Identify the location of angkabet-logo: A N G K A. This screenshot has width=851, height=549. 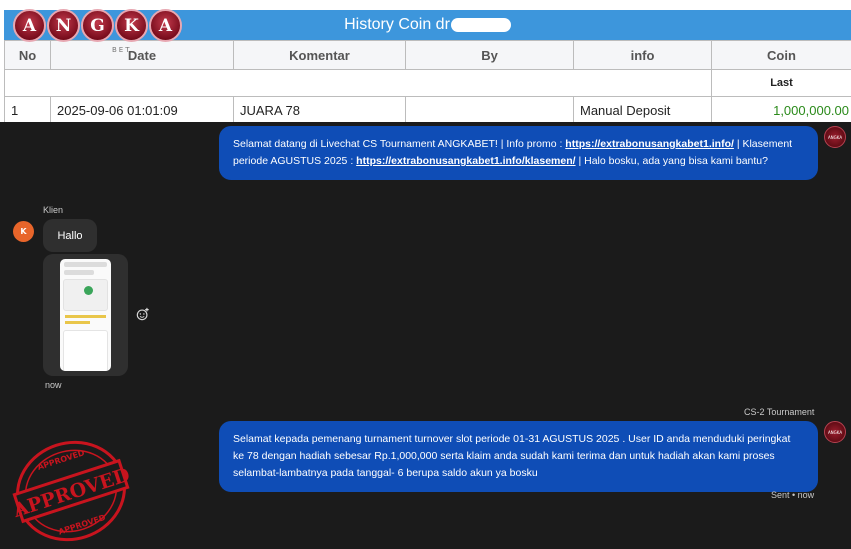
(99, 30).